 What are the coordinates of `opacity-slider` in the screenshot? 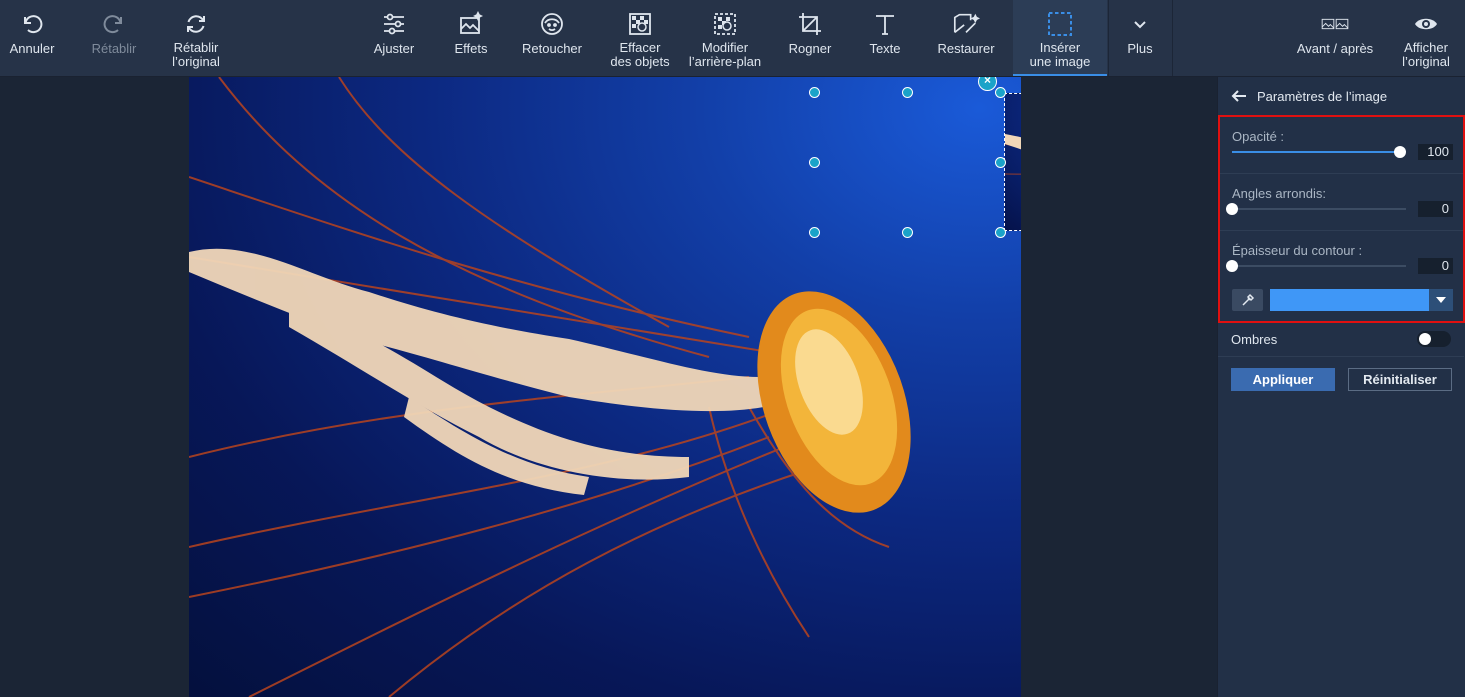 It's located at (1319, 152).